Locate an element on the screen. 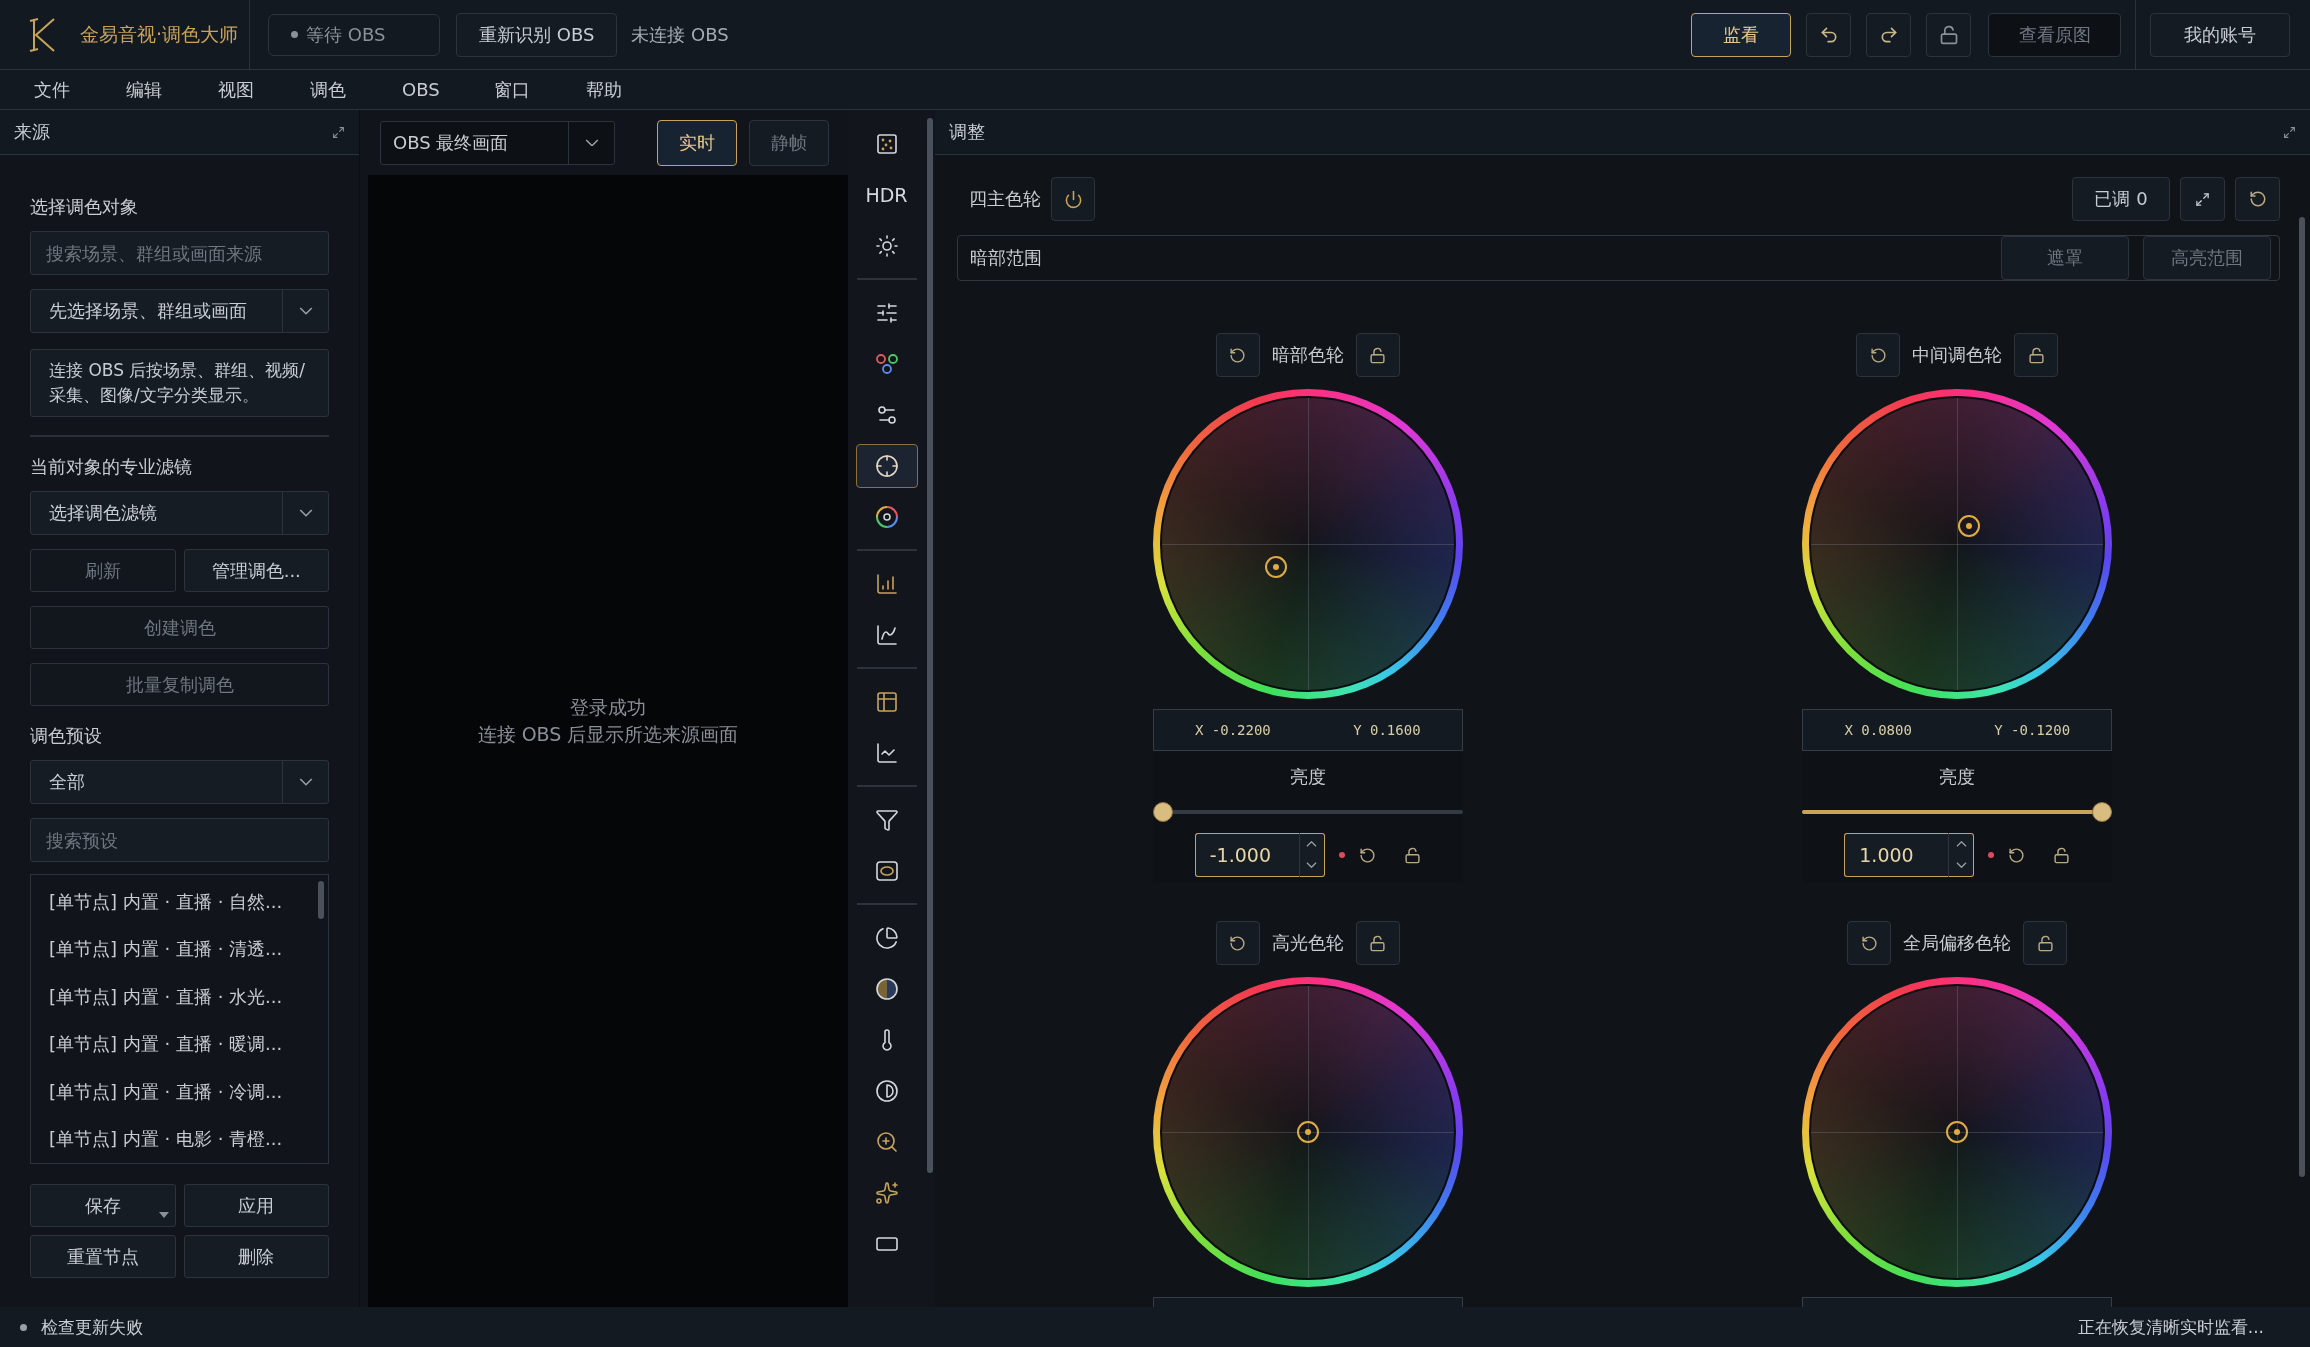  sun-icon is located at coordinates (886, 245).